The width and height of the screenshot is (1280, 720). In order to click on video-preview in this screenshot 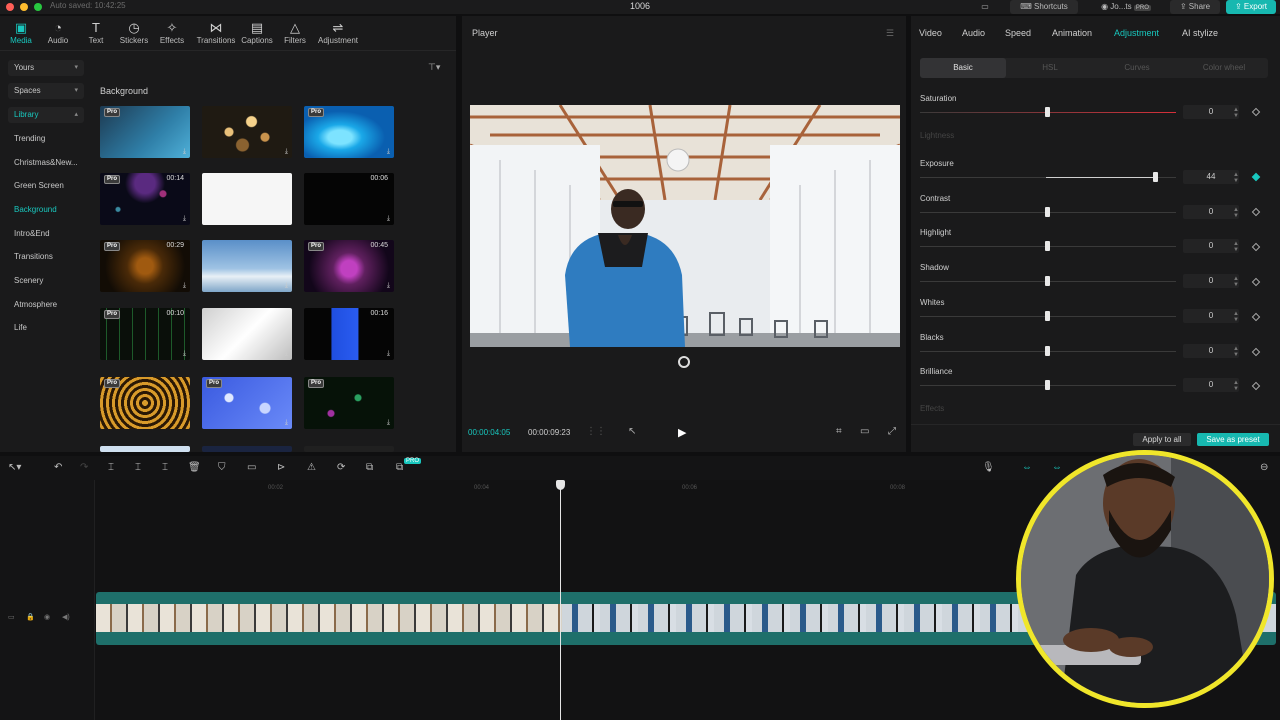, I will do `click(685, 226)`.